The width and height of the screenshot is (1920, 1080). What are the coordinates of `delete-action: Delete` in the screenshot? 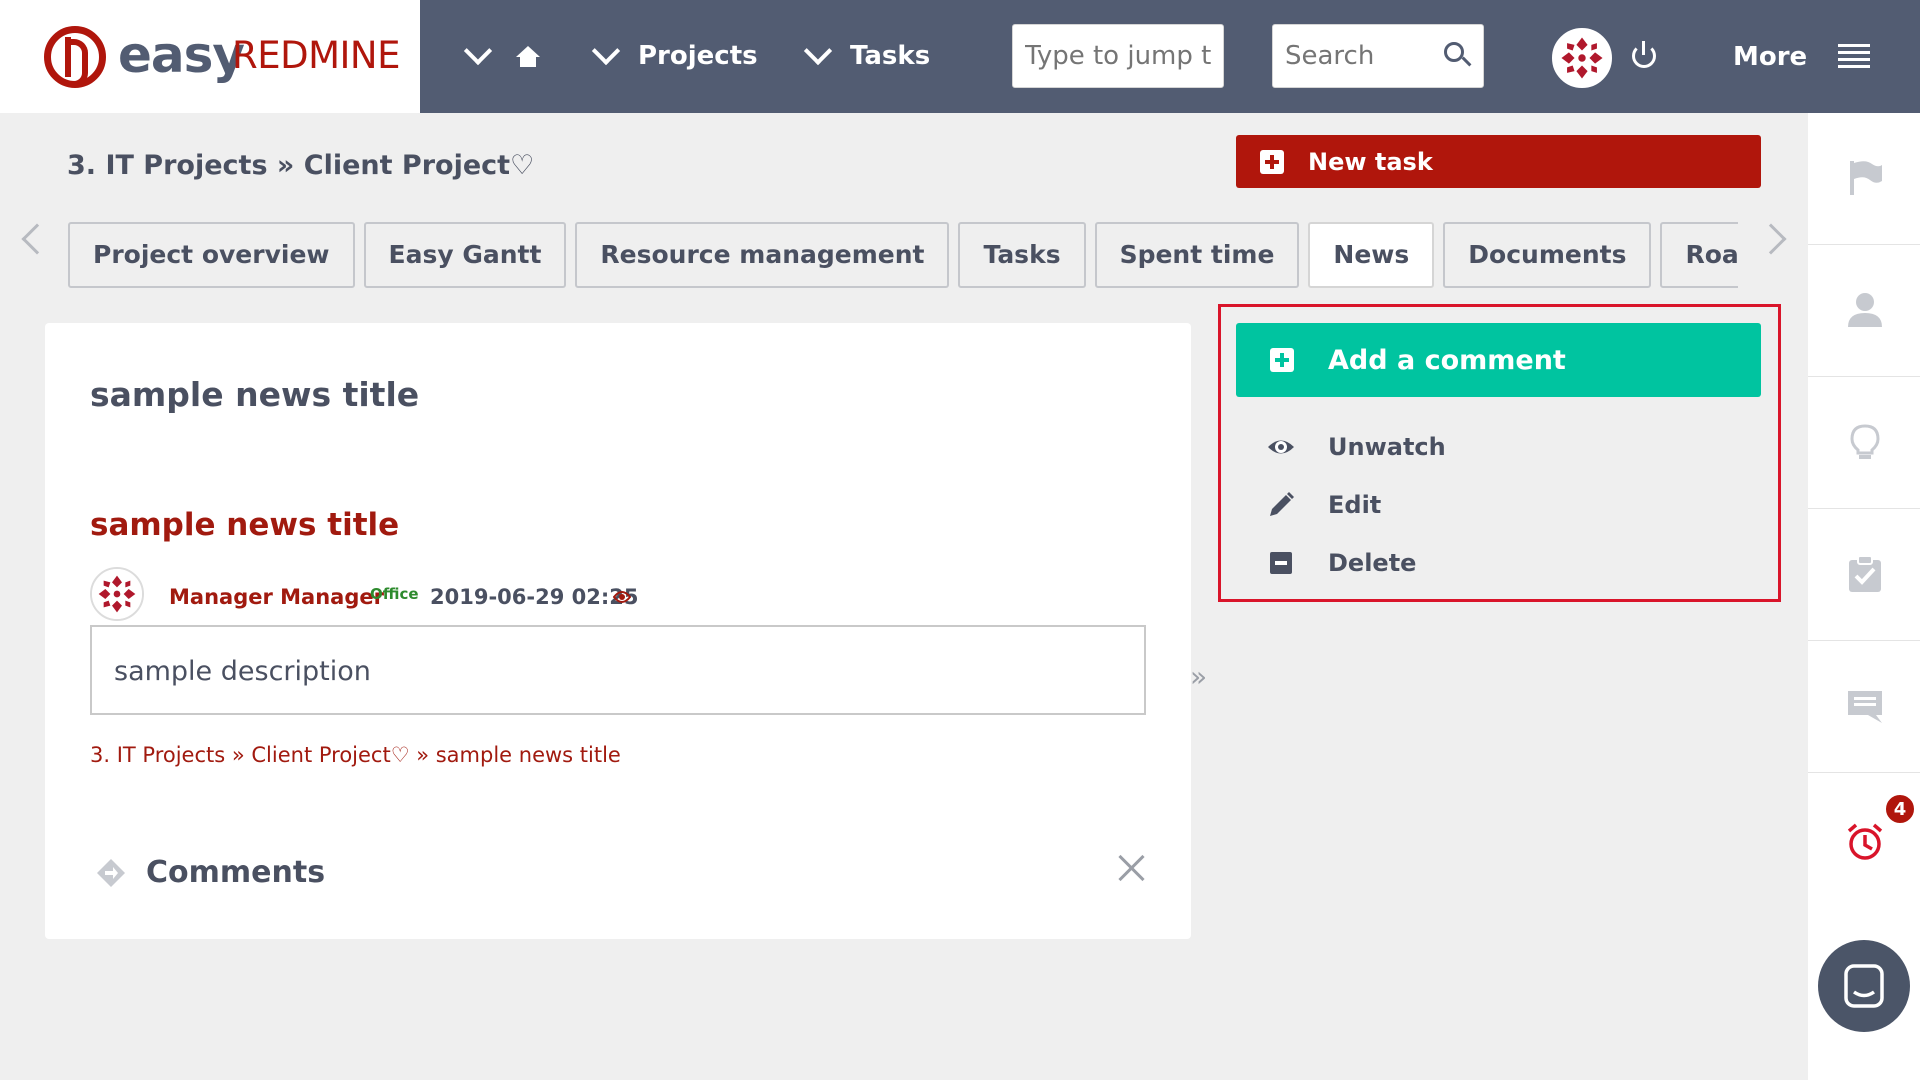 It's located at (1341, 563).